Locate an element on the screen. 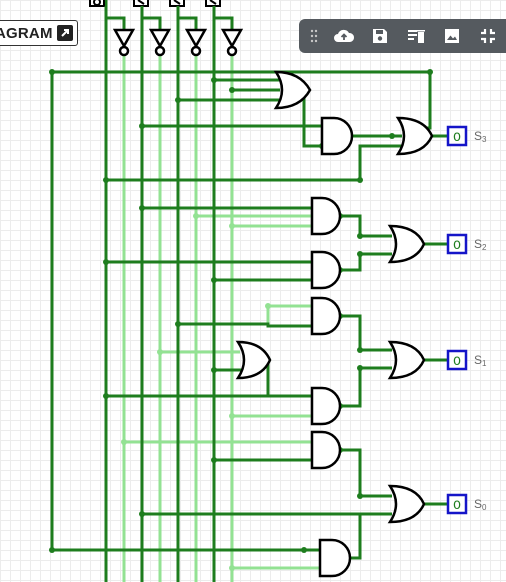  clear-icon is located at coordinates (416, 36).